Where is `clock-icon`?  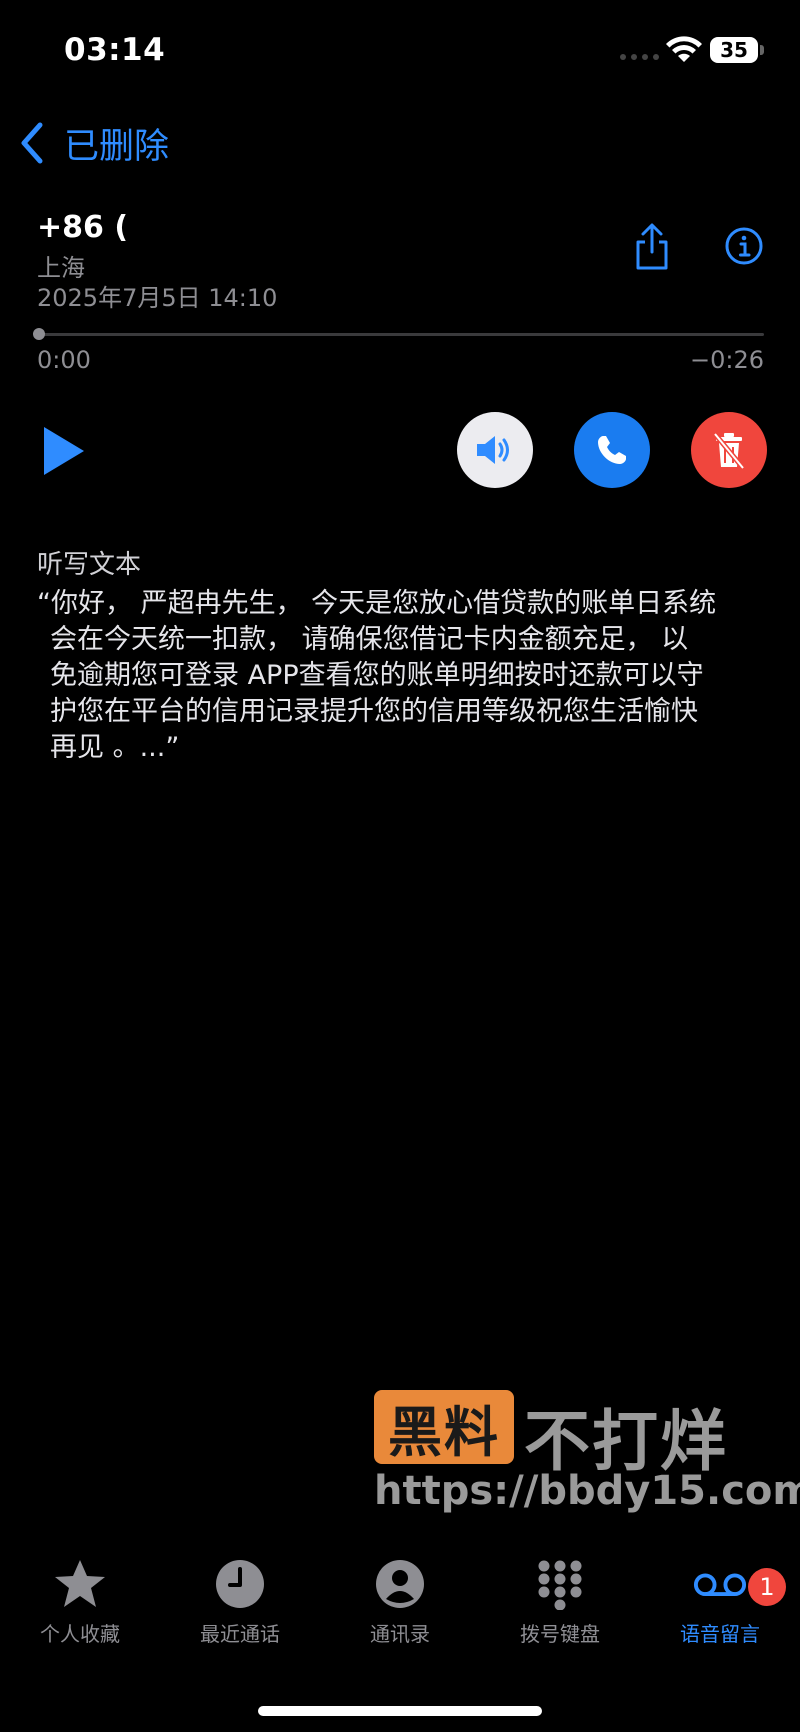 clock-icon is located at coordinates (240, 1584).